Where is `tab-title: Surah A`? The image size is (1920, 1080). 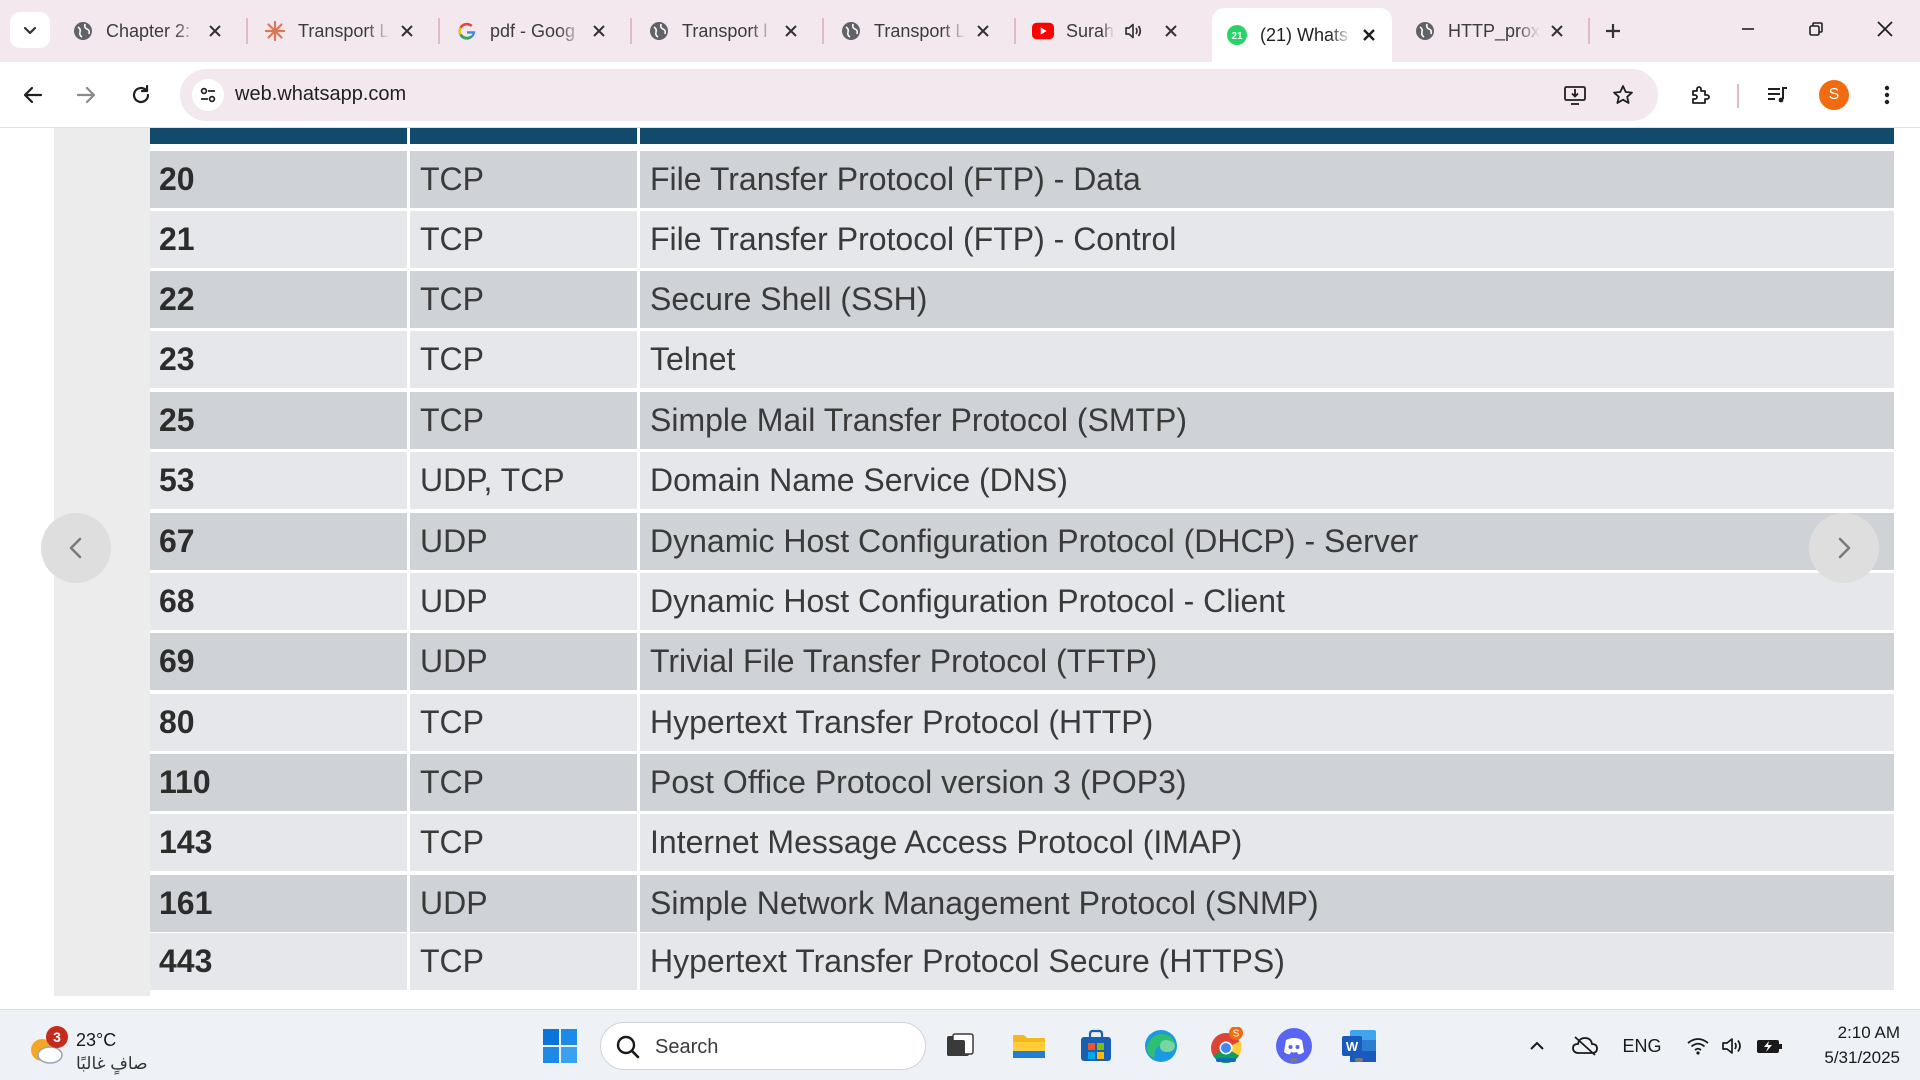
tab-title: Surah A is located at coordinates (1090, 30).